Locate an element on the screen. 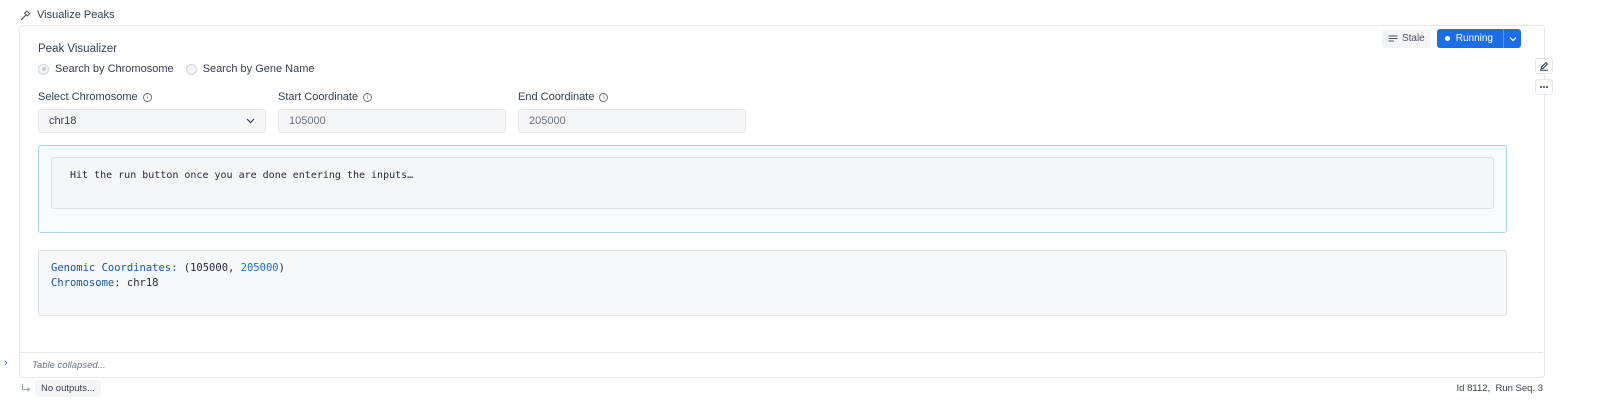  widget-title: Peak Visualizer is located at coordinates (78, 49).